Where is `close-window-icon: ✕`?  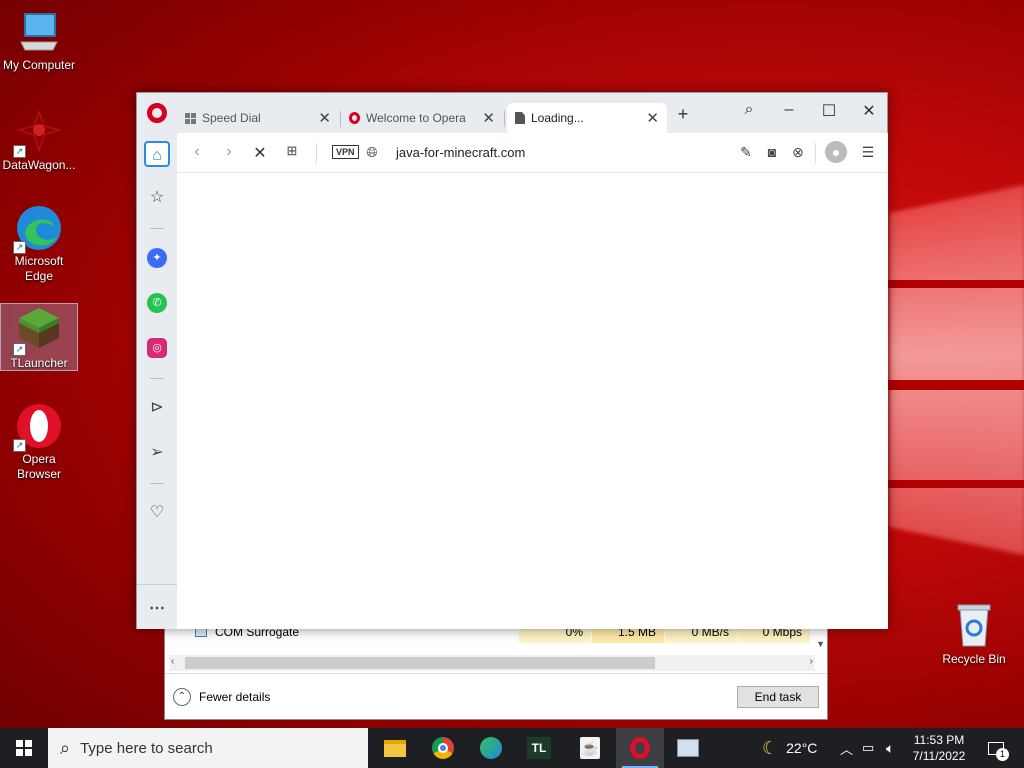 close-window-icon: ✕ is located at coordinates (869, 111).